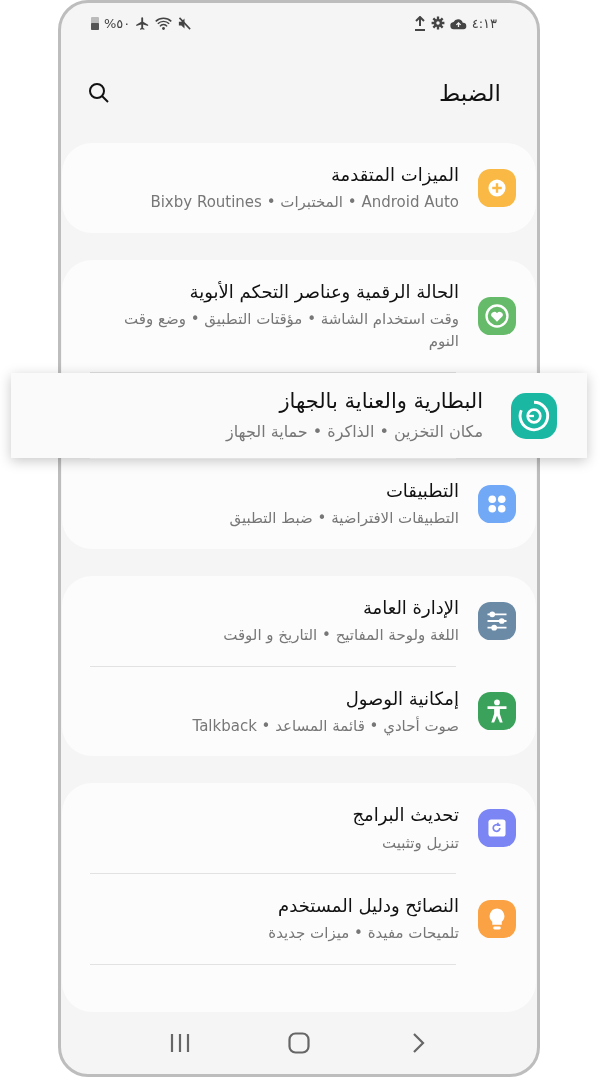 The height and width of the screenshot is (1077, 600). Describe the element at coordinates (291, 330) in the screenshot. I see `item-subtitle: وقت استخدام الشاشة • مؤقتات التطبيق • وضع وقت النوم` at that location.